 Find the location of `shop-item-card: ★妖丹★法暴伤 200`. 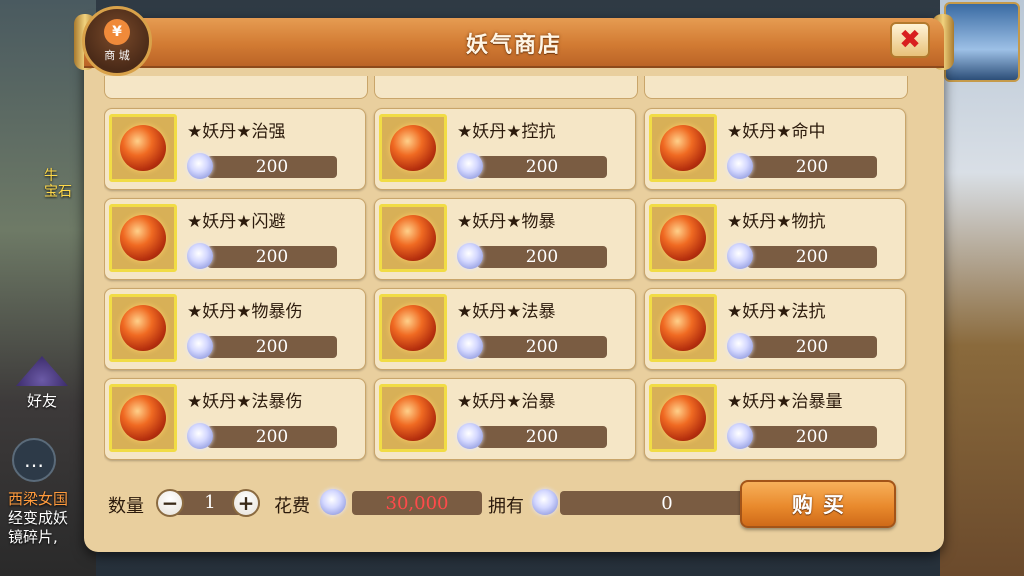

shop-item-card: ★妖丹★法暴伤 200 is located at coordinates (235, 419).